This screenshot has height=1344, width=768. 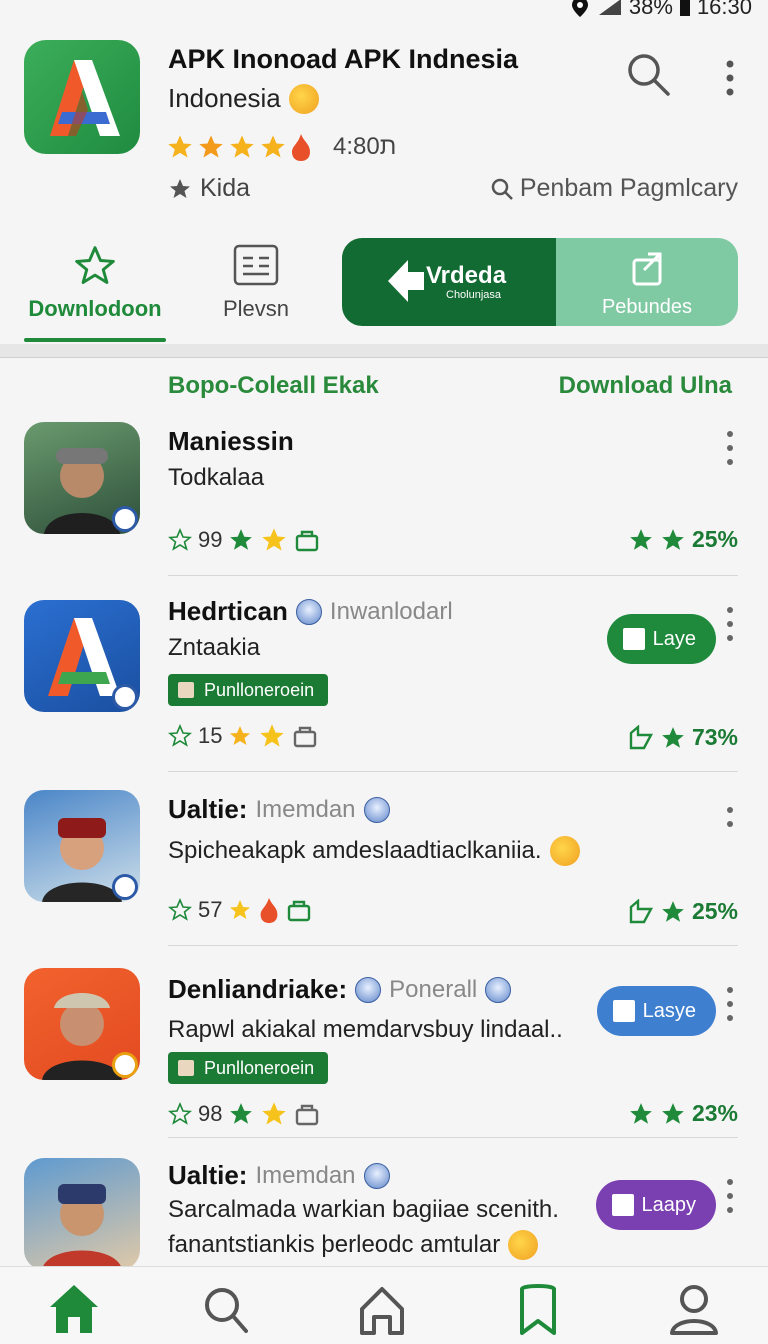 What do you see at coordinates (363, 1209) in the screenshot?
I see `item-desc: Sarcalmada warkian bagiiae scenith.` at bounding box center [363, 1209].